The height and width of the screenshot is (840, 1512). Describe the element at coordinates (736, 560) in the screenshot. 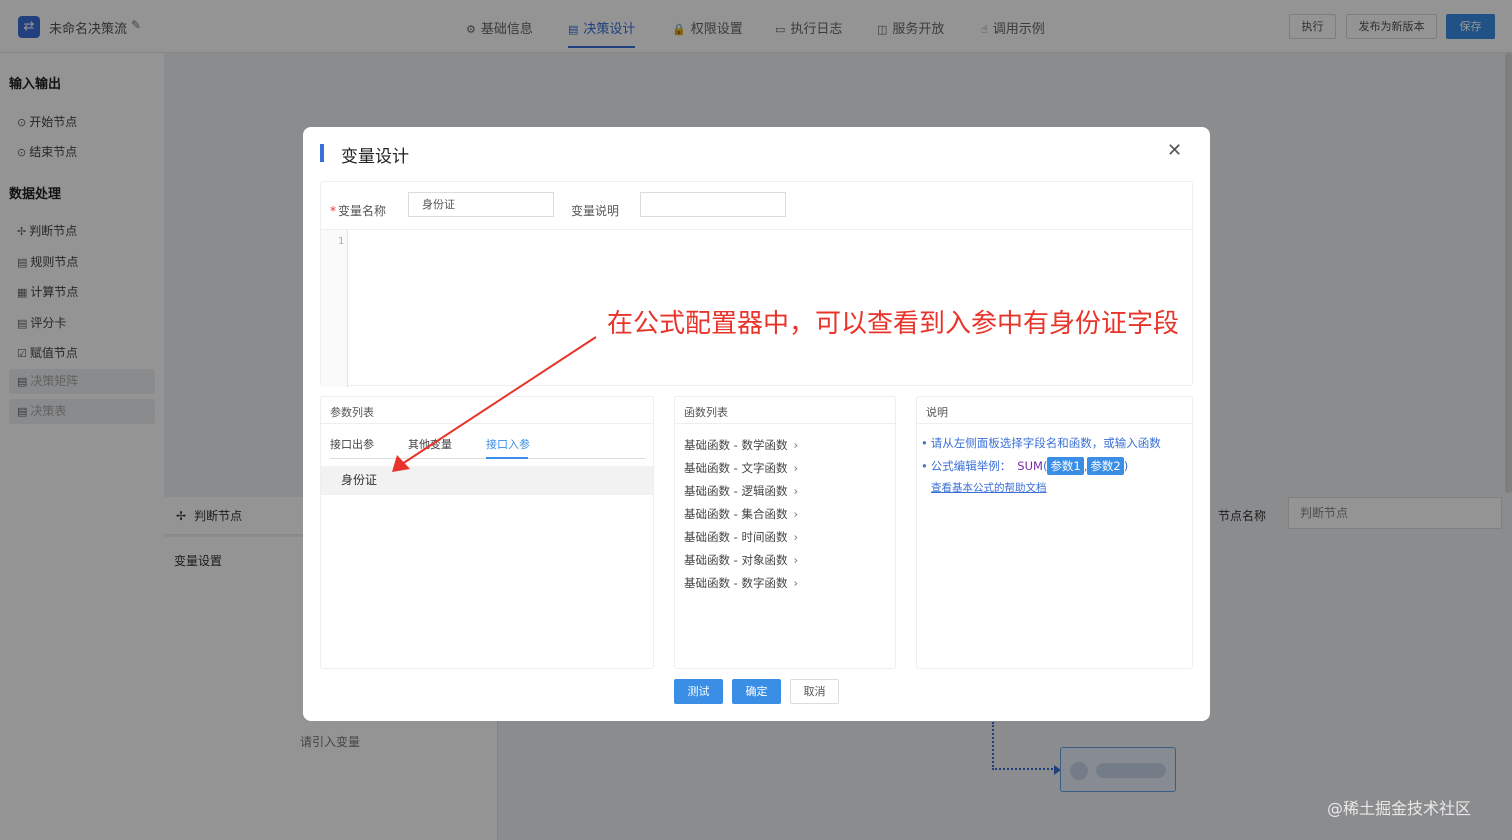

I see `func-label: 基础函数 - 对象函数` at that location.